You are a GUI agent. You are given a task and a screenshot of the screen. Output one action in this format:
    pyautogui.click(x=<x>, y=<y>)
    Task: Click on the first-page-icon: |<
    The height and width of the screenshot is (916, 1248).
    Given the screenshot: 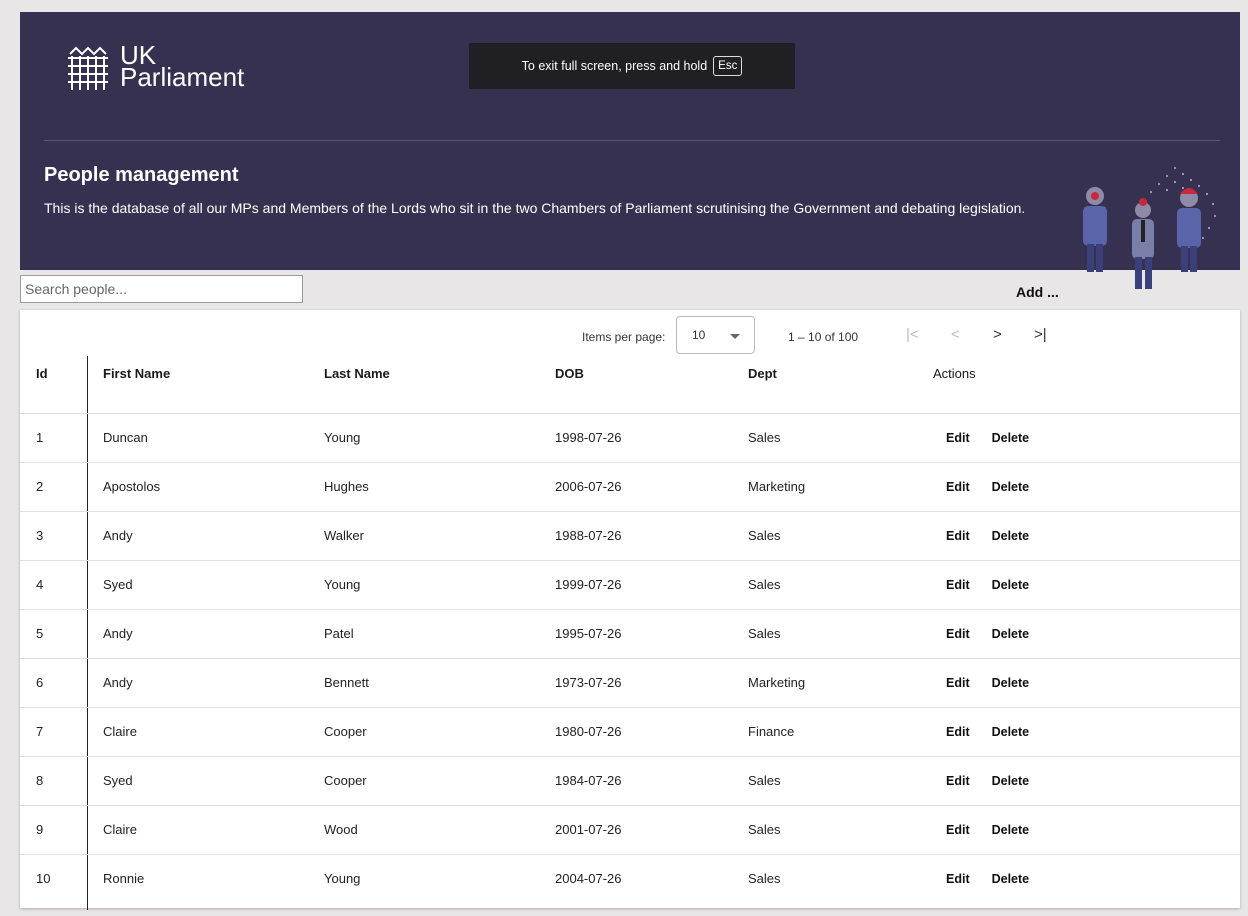 What is the action you would take?
    pyautogui.click(x=912, y=334)
    